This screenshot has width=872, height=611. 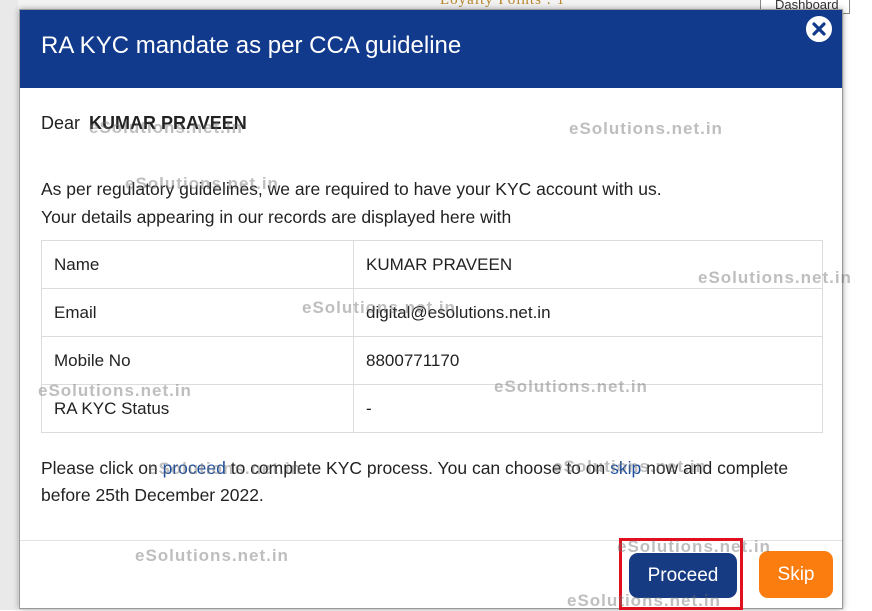 I want to click on row-label: RA KYC Status, so click(x=197, y=408).